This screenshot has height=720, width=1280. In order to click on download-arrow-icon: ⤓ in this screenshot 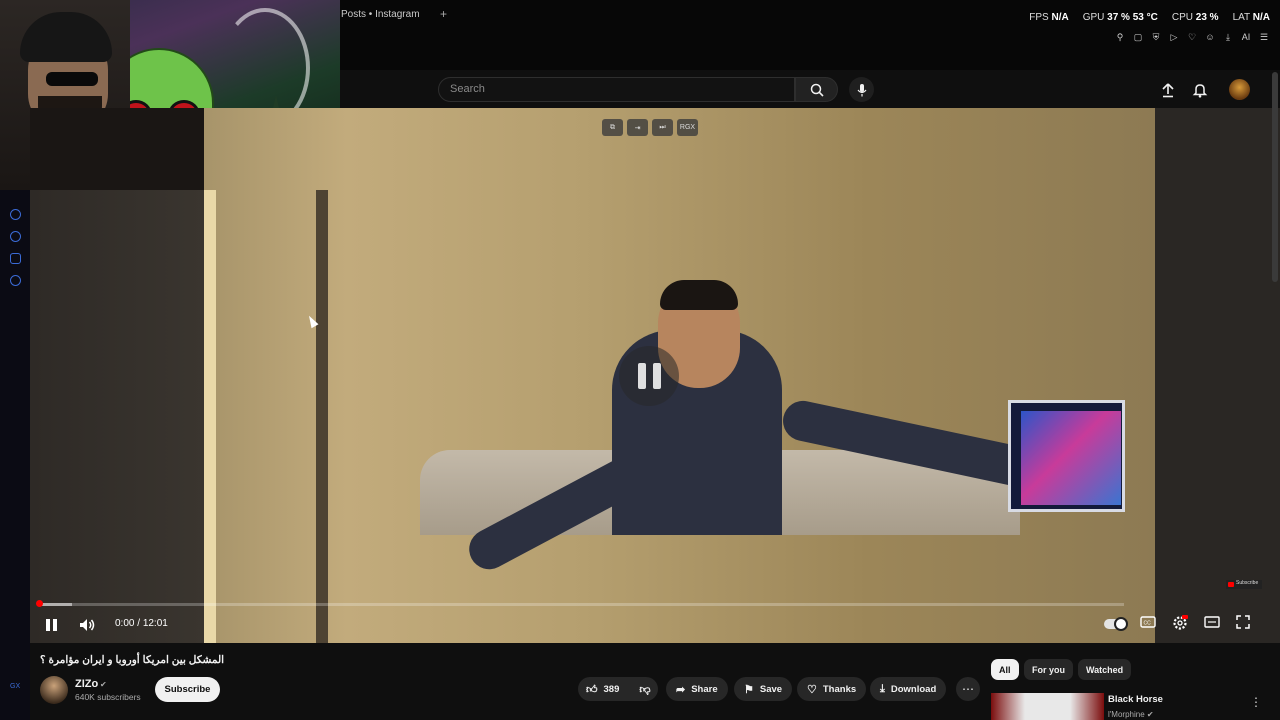, I will do `click(882, 688)`.